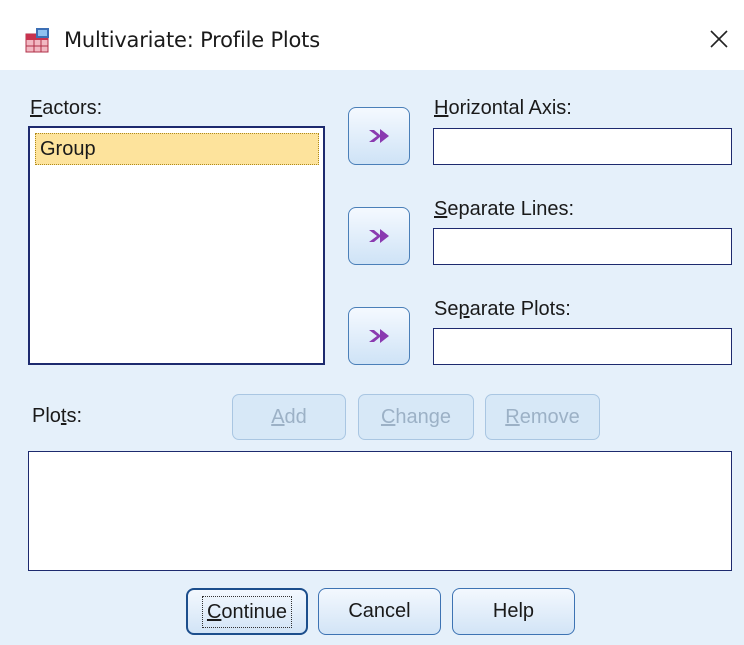 The height and width of the screenshot is (645, 744). What do you see at coordinates (379, 611) in the screenshot?
I see `cancel-button: Cancel` at bounding box center [379, 611].